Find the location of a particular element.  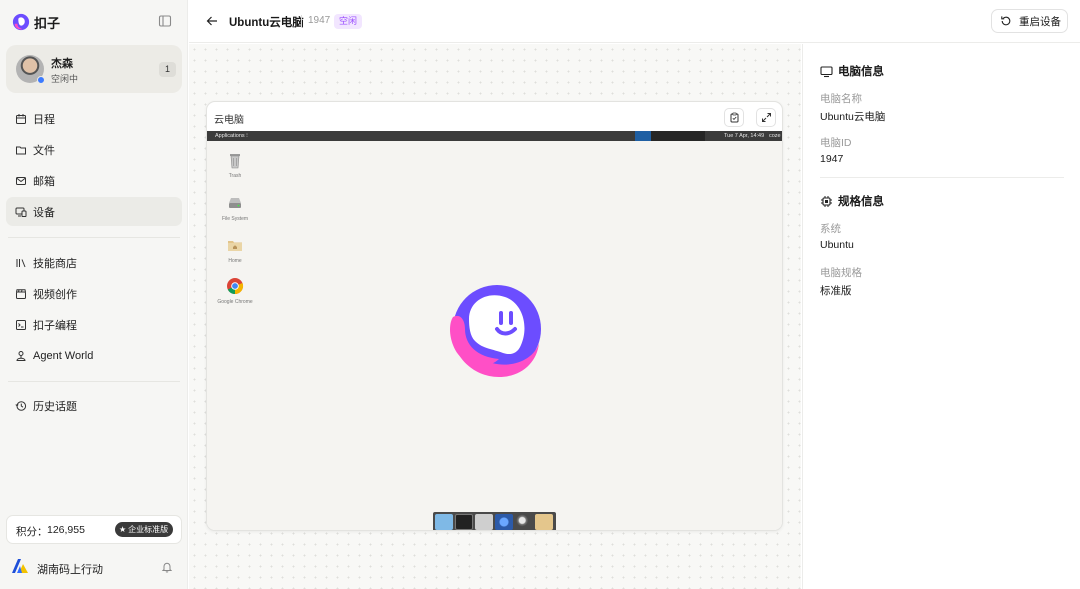

page-title: Ubuntu云电脑 is located at coordinates (266, 23).